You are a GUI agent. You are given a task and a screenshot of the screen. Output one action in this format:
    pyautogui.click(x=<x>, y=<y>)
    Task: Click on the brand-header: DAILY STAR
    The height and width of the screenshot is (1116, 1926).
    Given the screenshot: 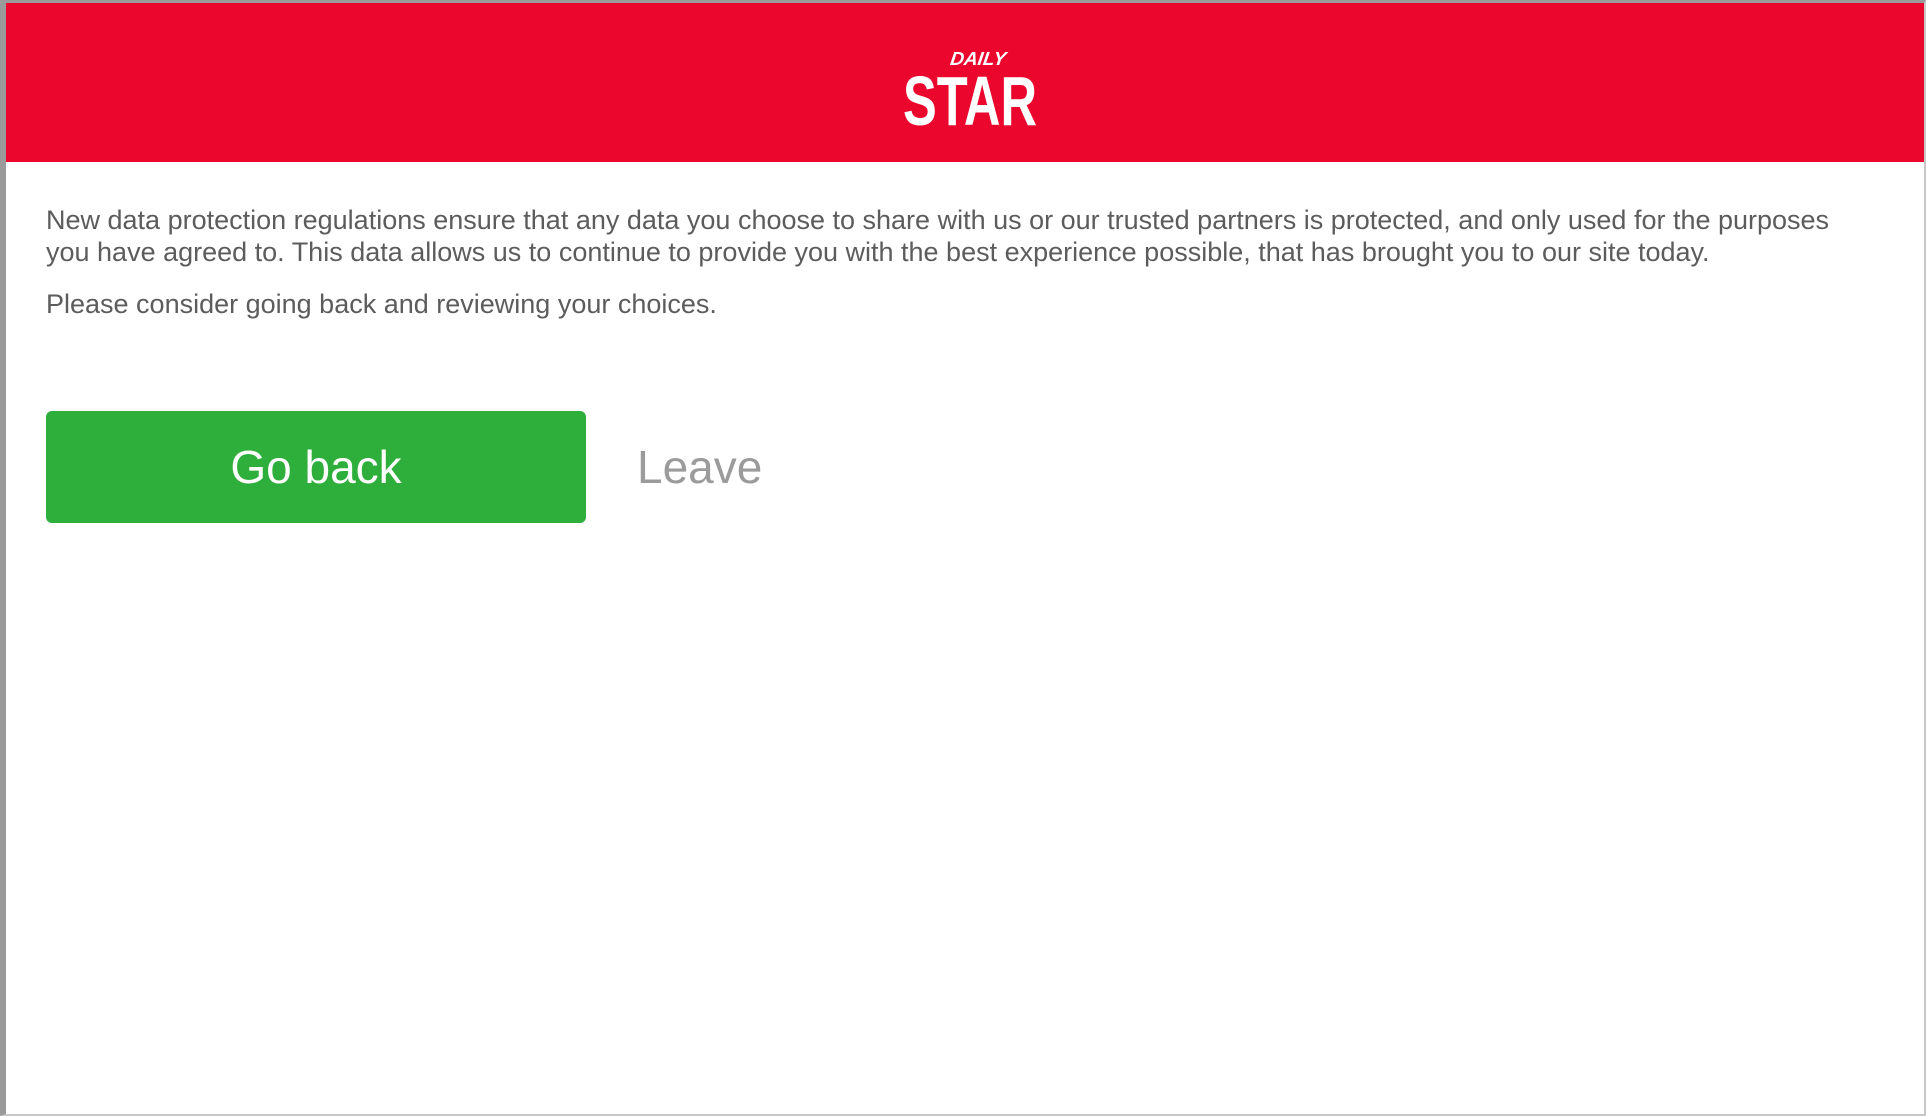 What is the action you would take?
    pyautogui.click(x=965, y=82)
    